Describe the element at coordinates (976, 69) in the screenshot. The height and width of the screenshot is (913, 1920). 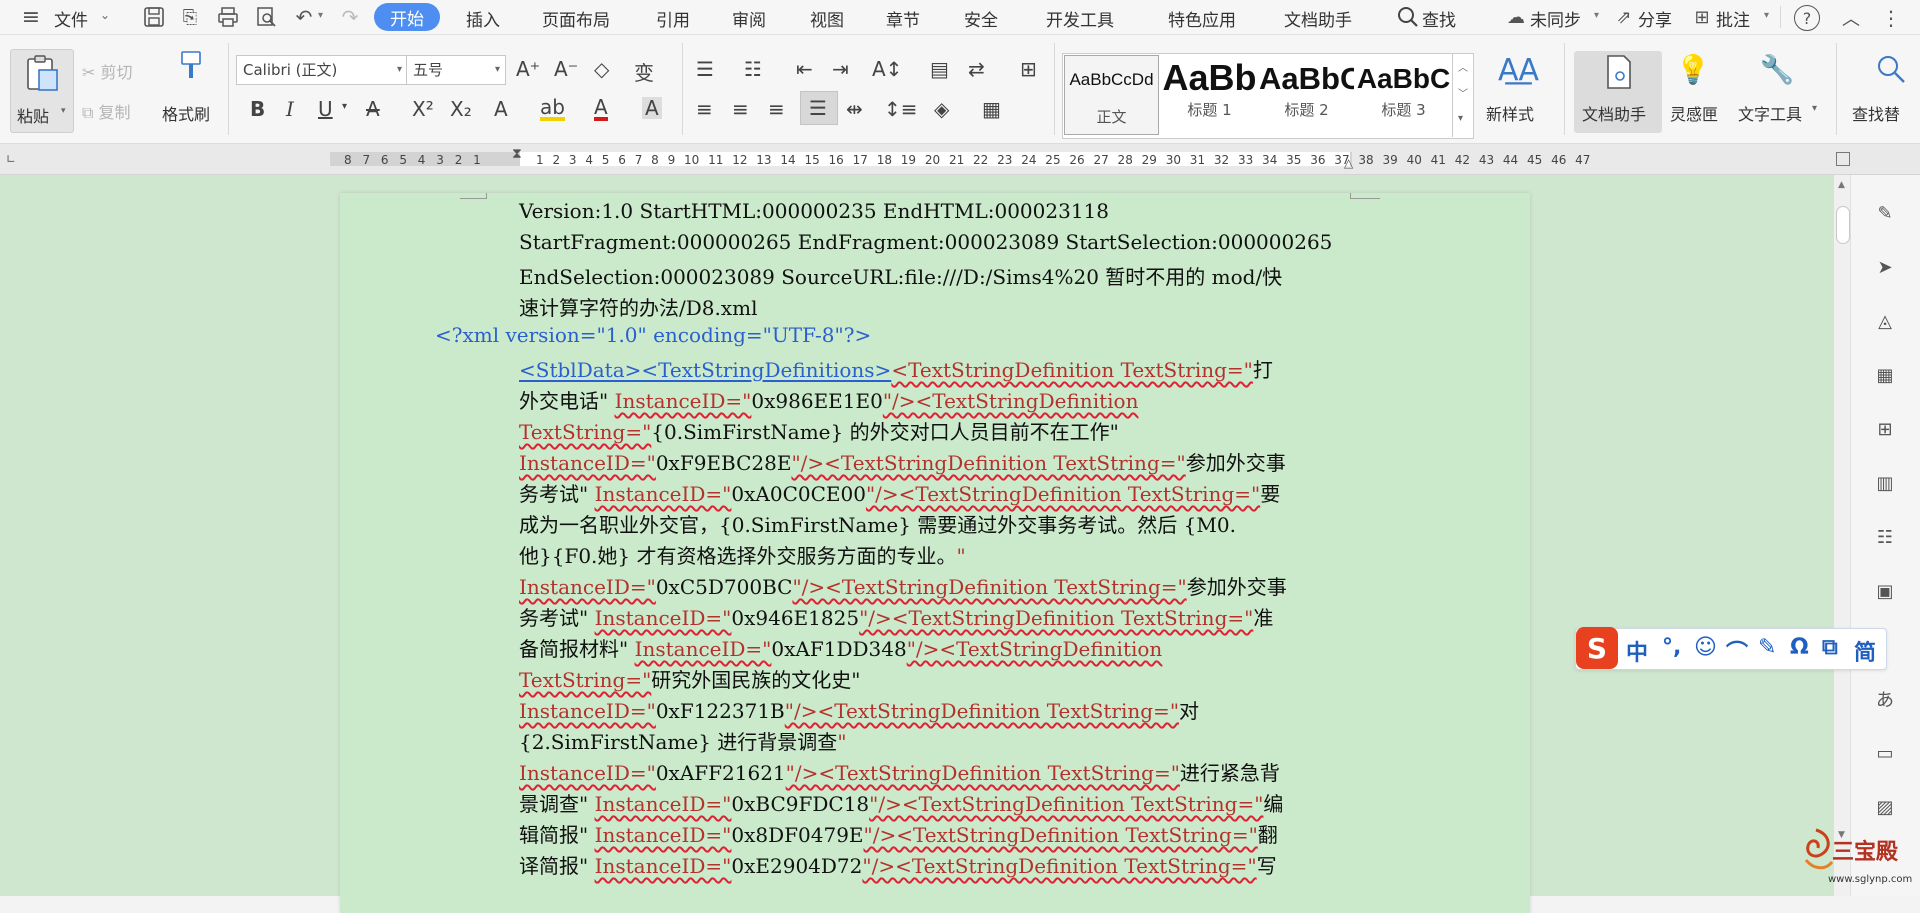
I see `show-marks-icon: ⇄` at that location.